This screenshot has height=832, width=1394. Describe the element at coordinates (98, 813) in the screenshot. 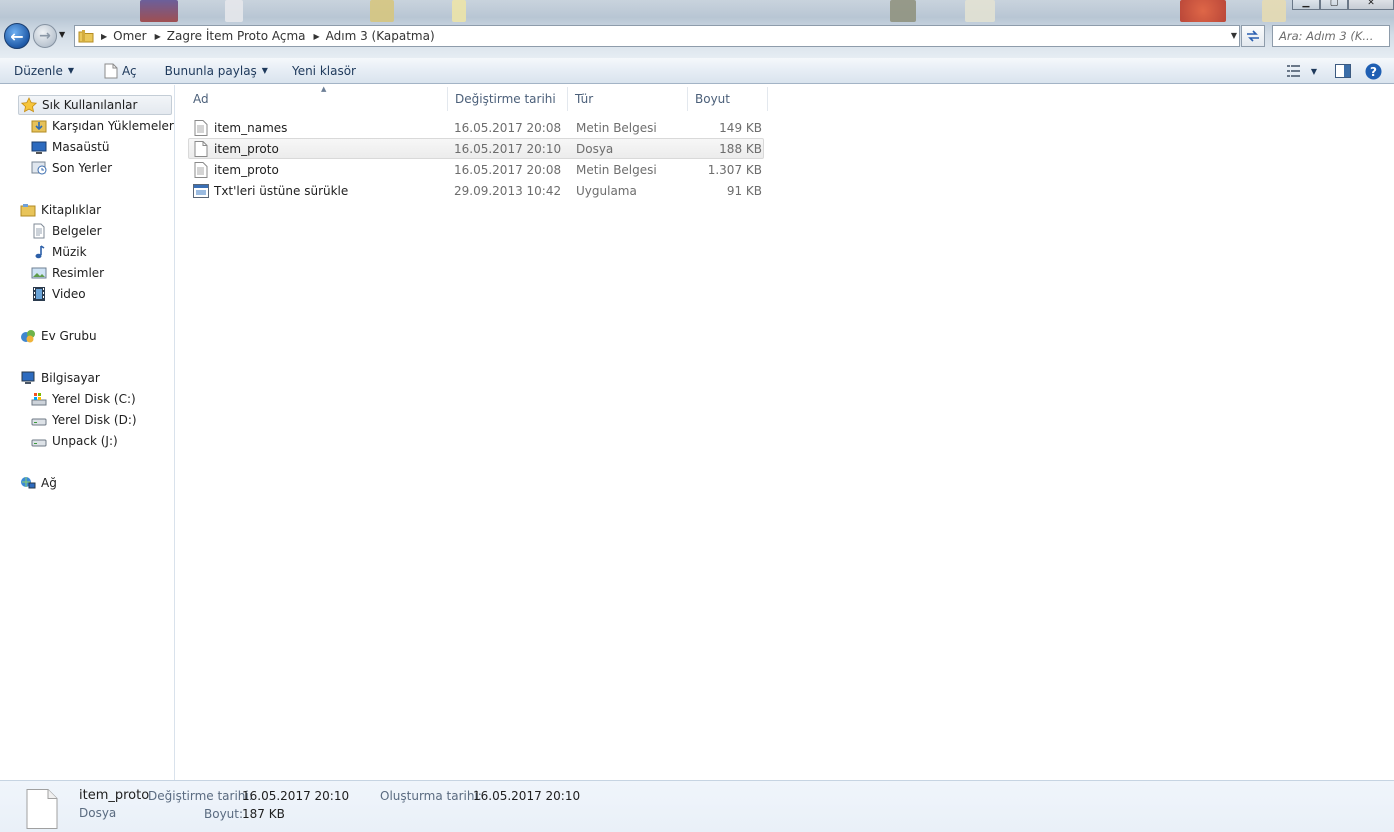

I see `details-file-type: Dosya` at that location.